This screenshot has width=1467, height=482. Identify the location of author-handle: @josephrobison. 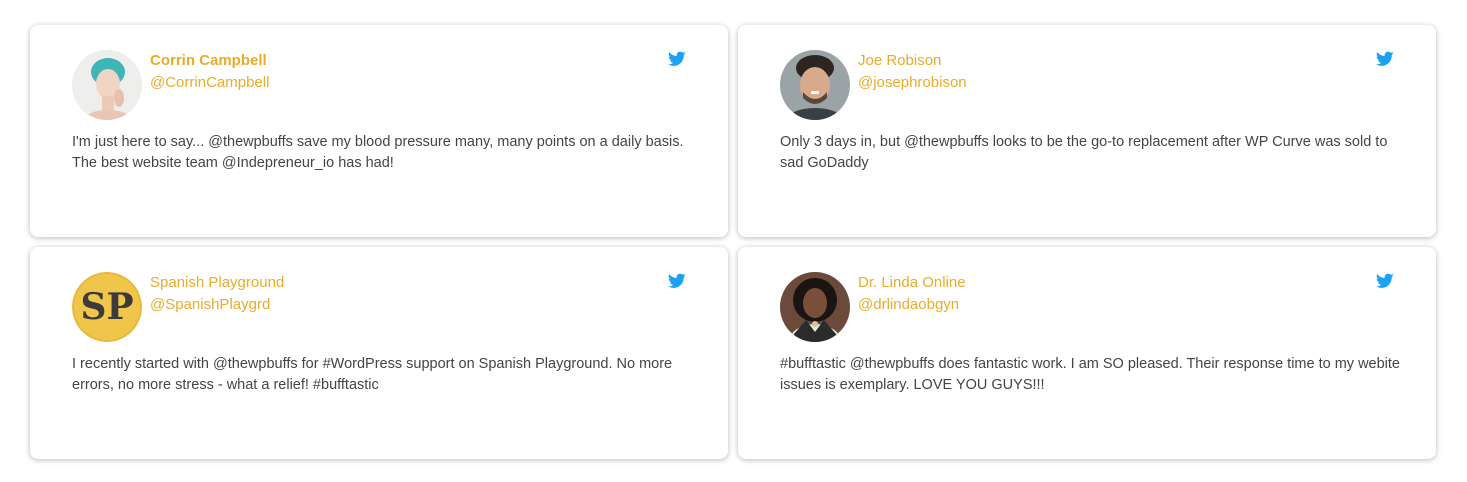
(912, 82).